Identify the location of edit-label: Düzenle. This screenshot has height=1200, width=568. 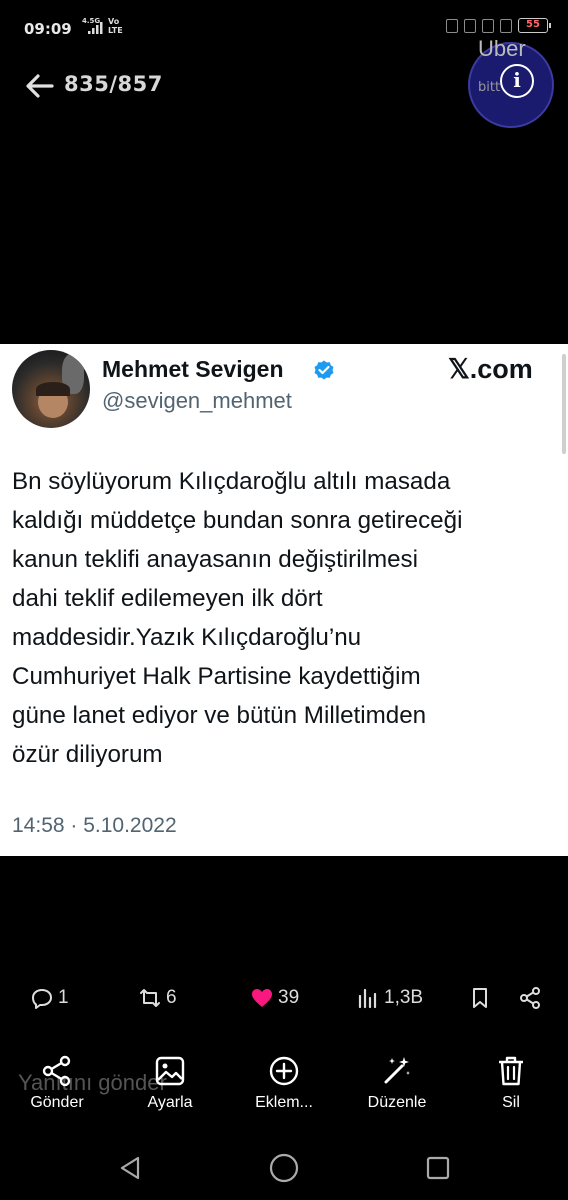
(397, 1102).